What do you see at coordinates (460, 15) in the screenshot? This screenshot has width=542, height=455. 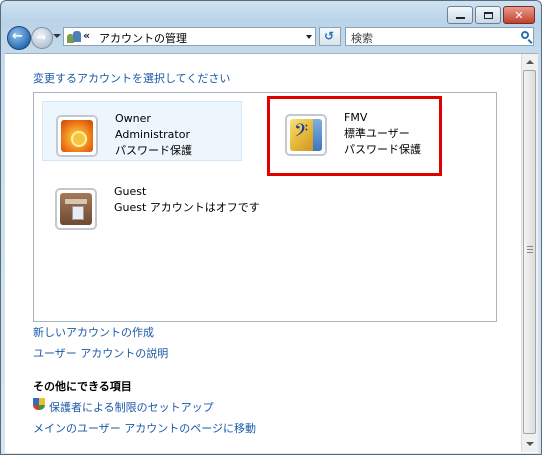 I see `minimize-button` at bounding box center [460, 15].